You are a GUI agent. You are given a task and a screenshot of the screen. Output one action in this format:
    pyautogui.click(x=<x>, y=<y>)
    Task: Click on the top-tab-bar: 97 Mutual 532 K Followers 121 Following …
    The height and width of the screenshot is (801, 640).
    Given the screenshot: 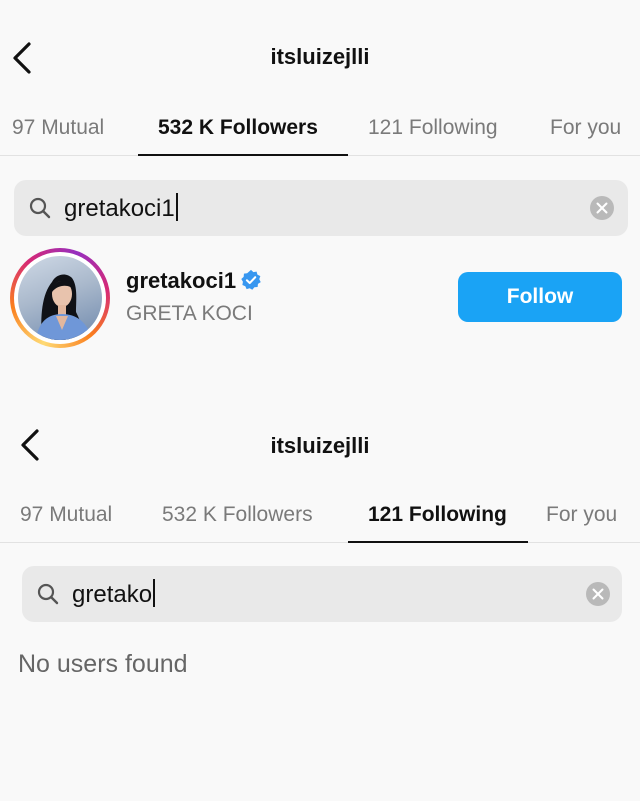 What is the action you would take?
    pyautogui.click(x=320, y=128)
    